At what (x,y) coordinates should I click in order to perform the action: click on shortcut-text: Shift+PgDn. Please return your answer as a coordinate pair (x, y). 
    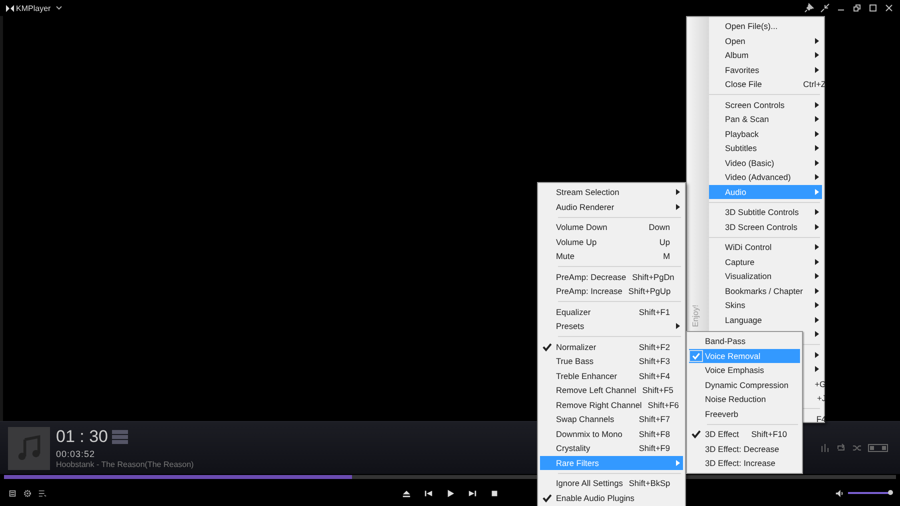
    Looking at the image, I should click on (653, 277).